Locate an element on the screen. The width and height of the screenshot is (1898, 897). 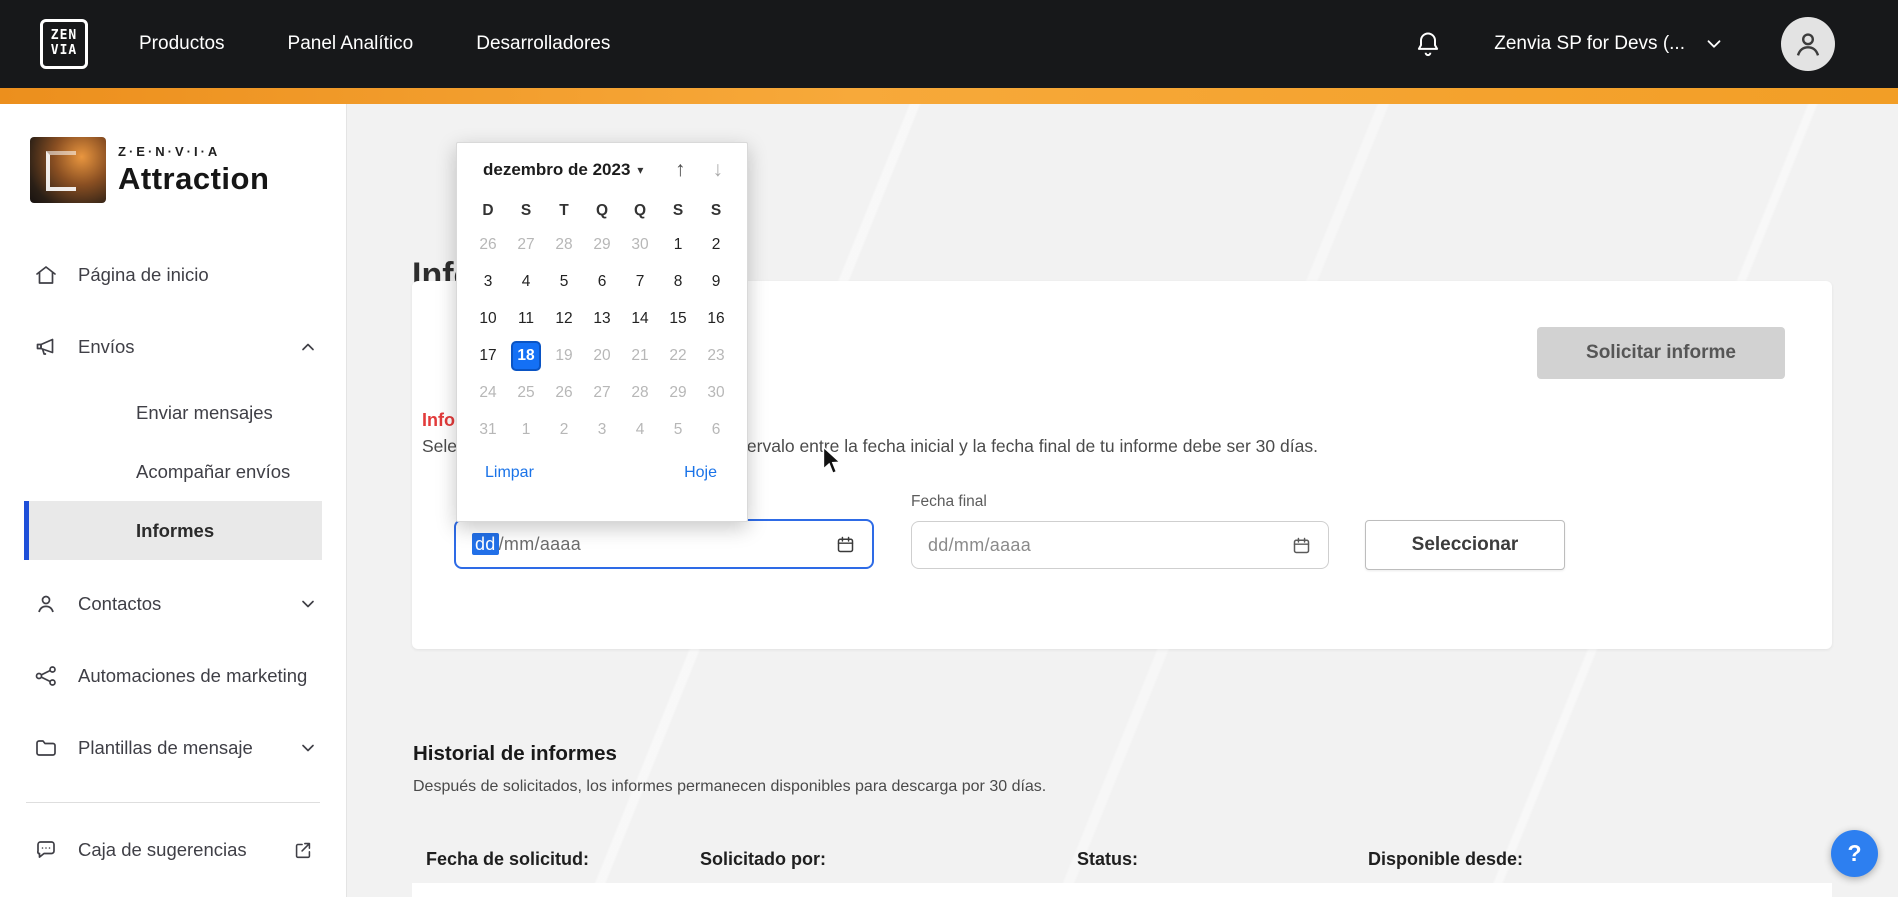
calendar-day: 10 is located at coordinates (488, 318).